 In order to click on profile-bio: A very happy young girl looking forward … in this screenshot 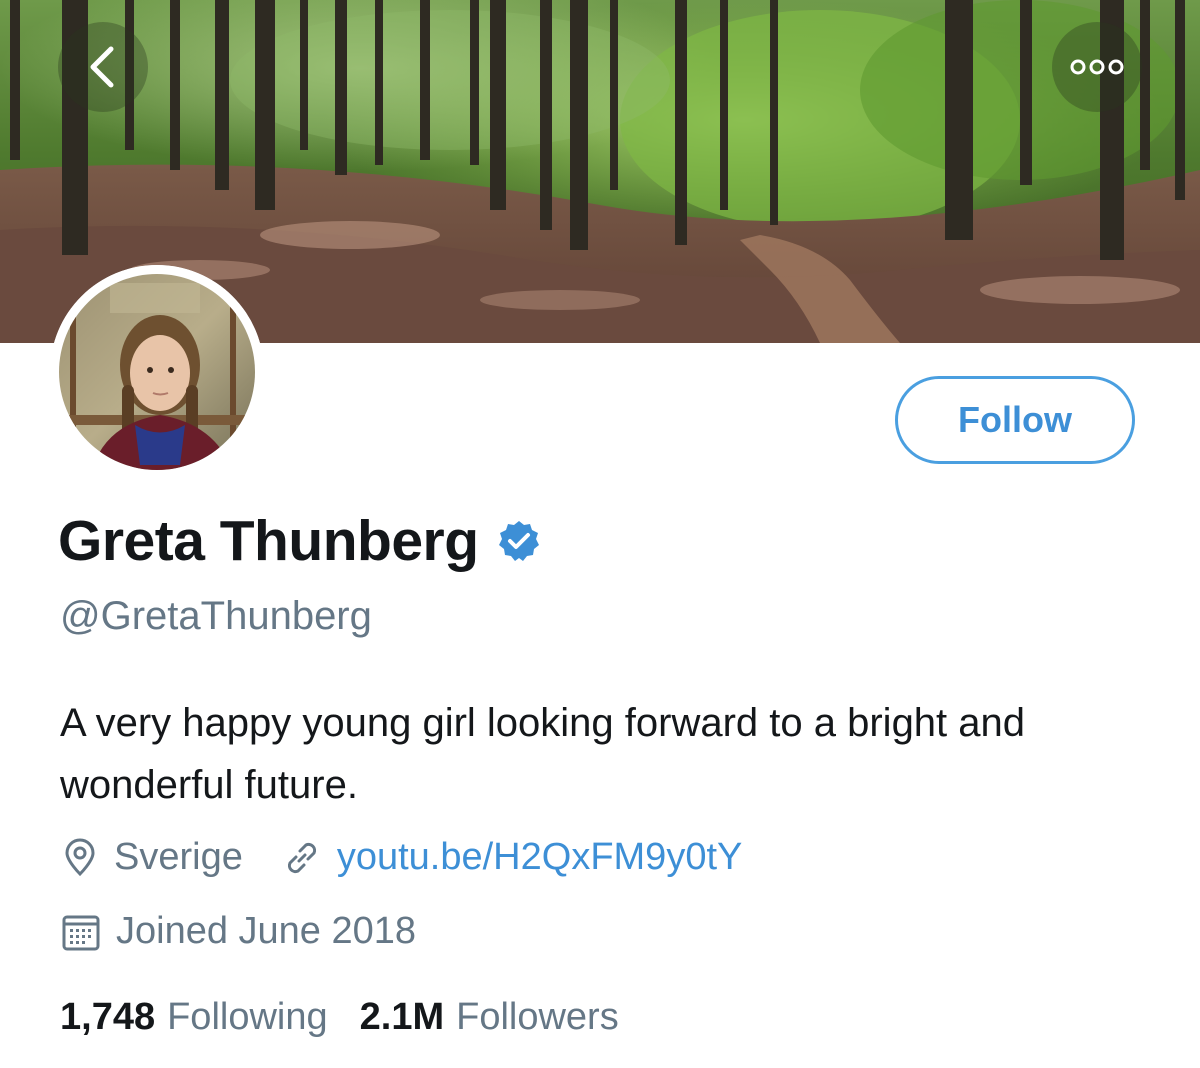, I will do `click(543, 754)`.